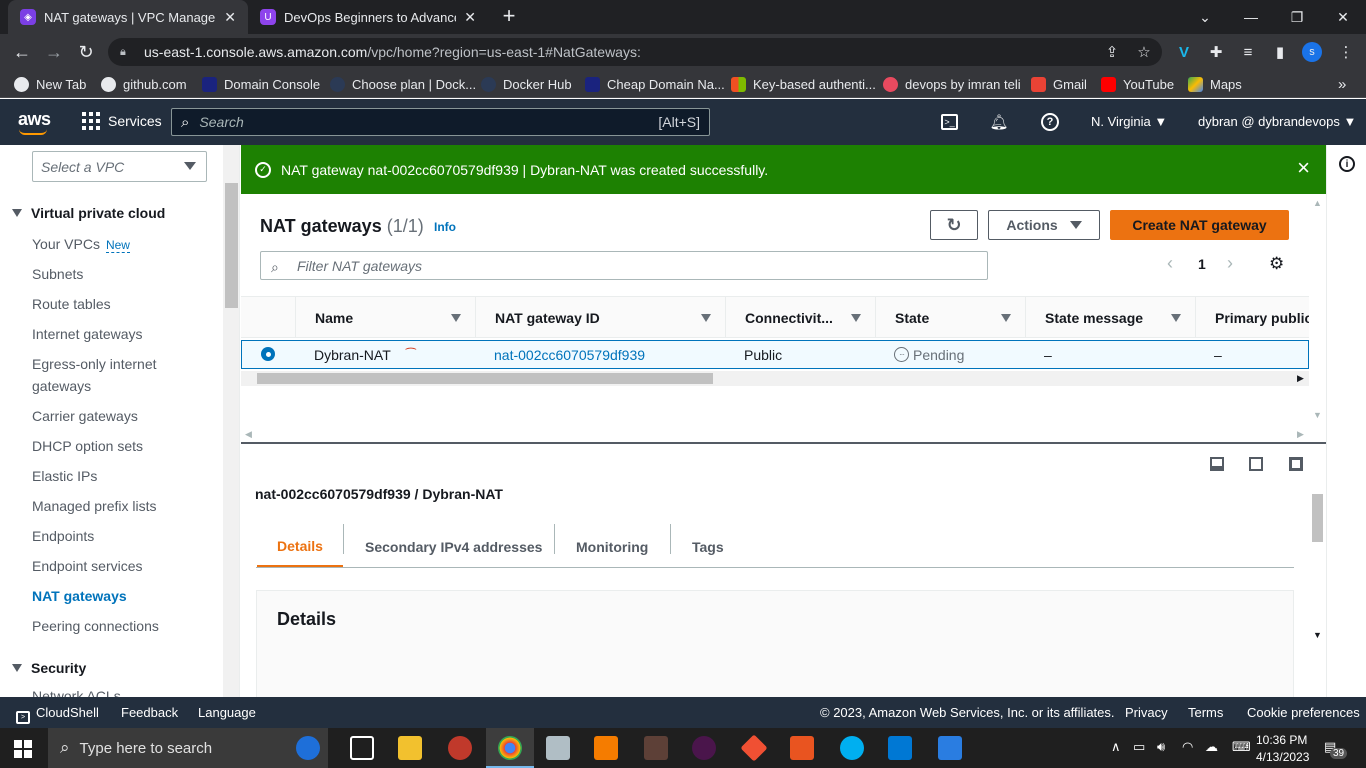 This screenshot has width=1366, height=768. Describe the element at coordinates (127, 446) in the screenshot. I see `sidebar-item-dhcp-option-sets: DHCP option sets` at that location.